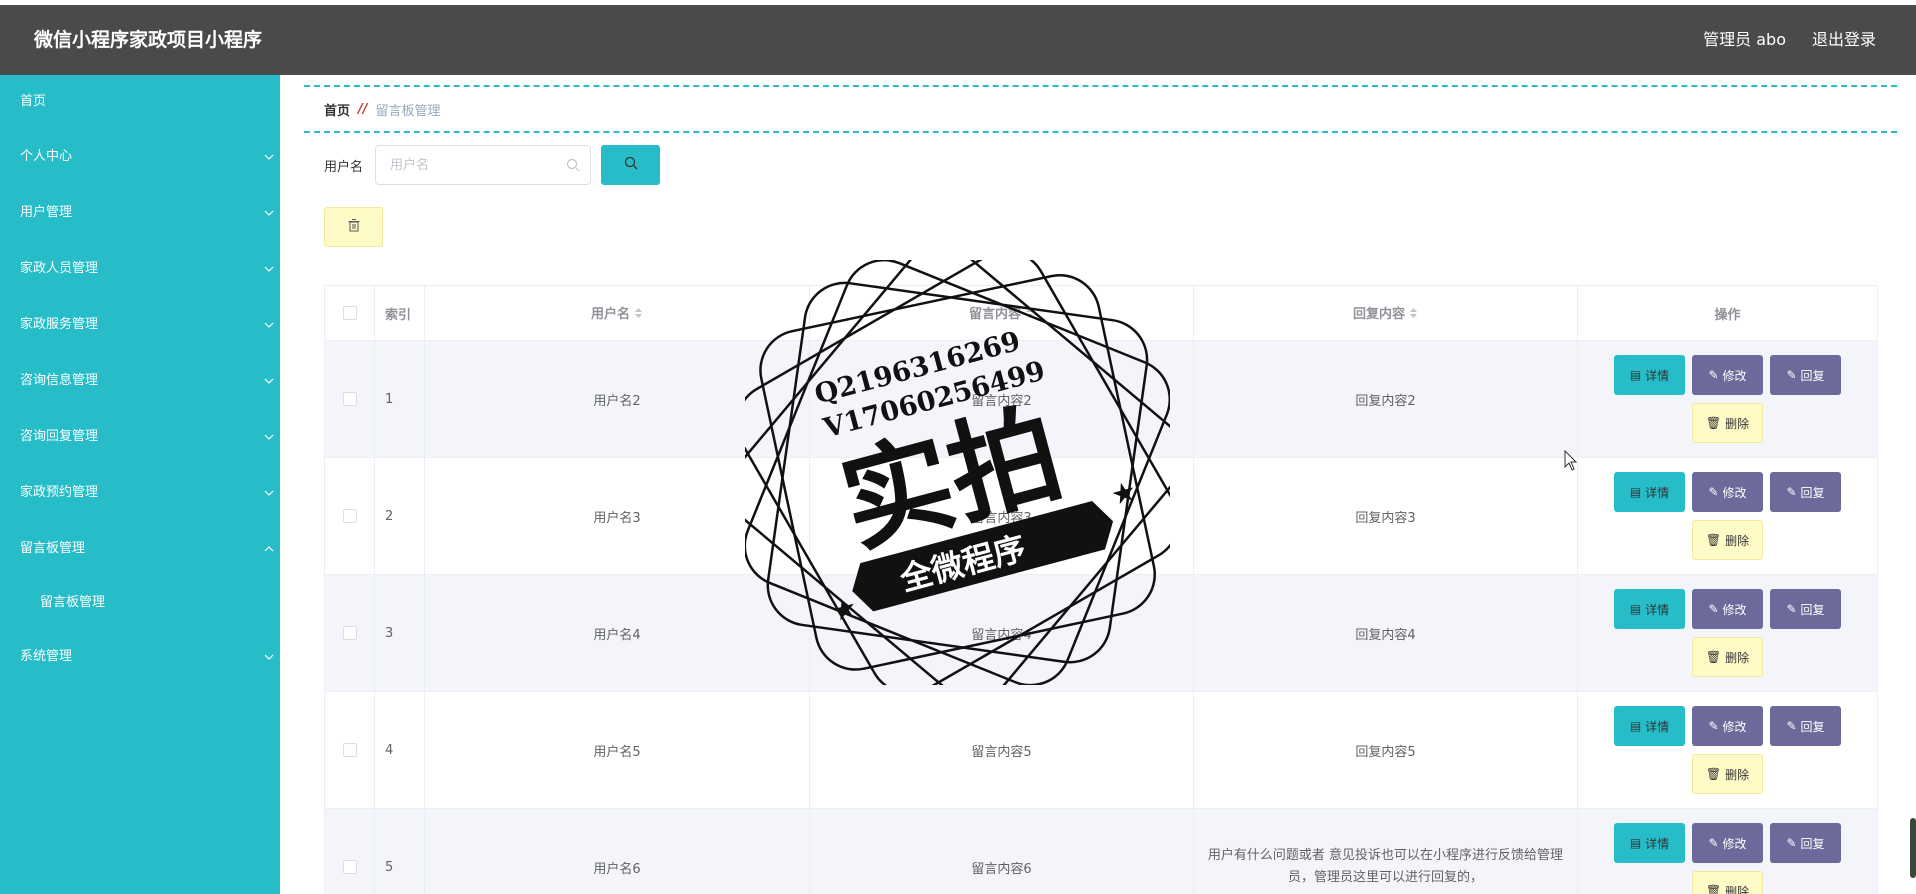 The image size is (1916, 894). What do you see at coordinates (399, 516) in the screenshot?
I see `cell-index: 2` at bounding box center [399, 516].